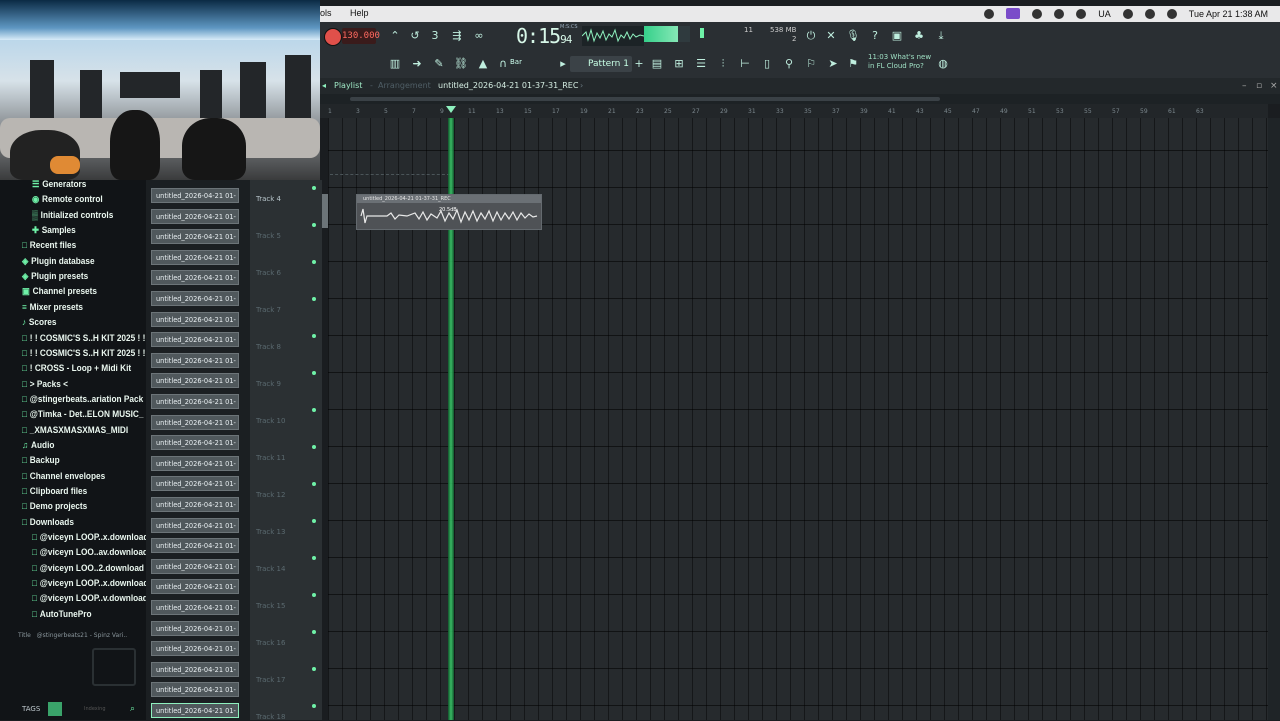 The height and width of the screenshot is (721, 1280). What do you see at coordinates (767, 64) in the screenshot?
I see `file-icon: ▯` at bounding box center [767, 64].